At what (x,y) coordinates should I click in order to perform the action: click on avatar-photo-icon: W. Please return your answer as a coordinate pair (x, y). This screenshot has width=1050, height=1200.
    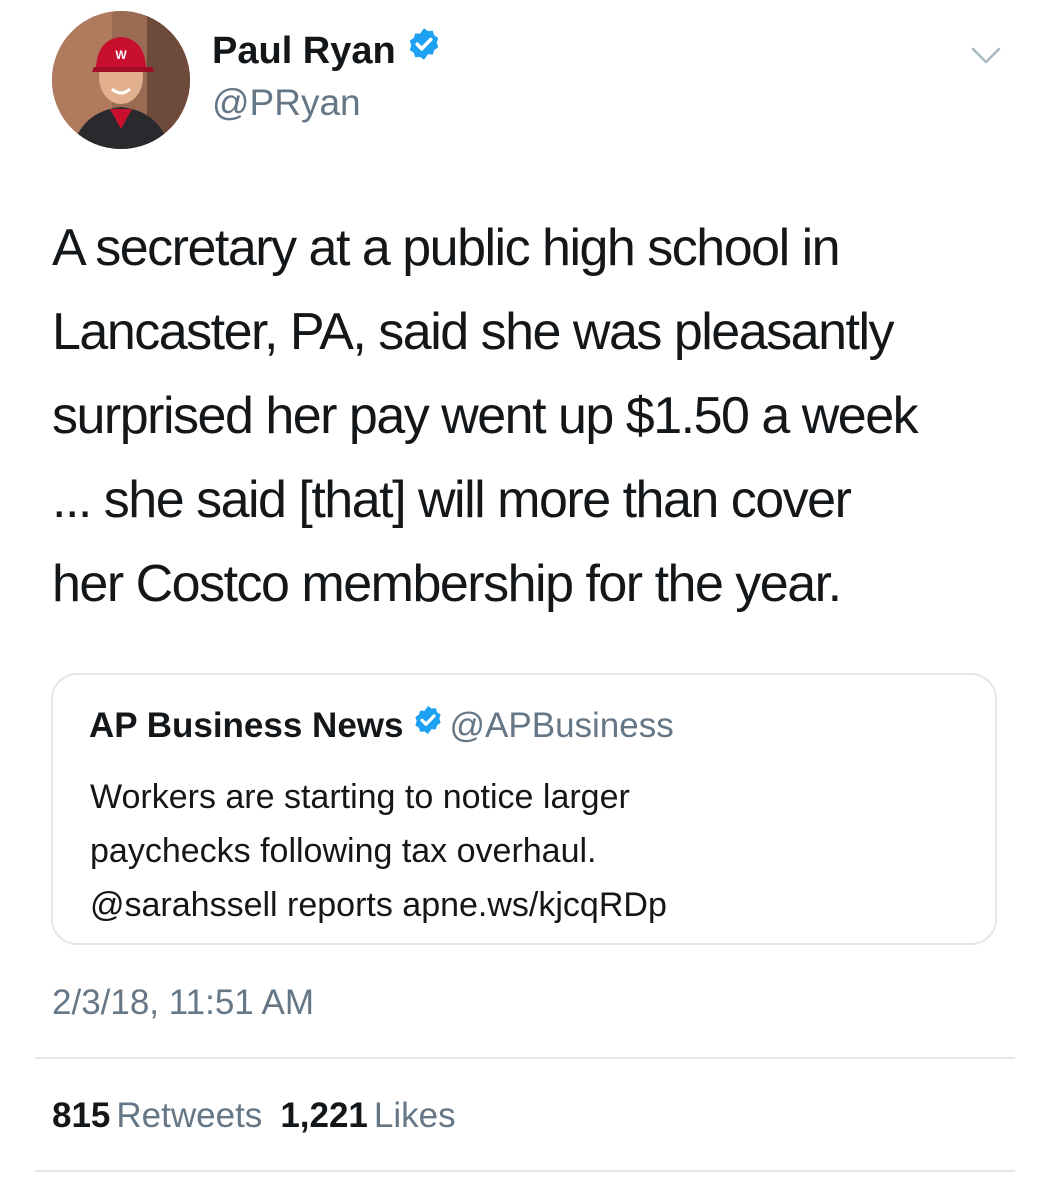
    Looking at the image, I should click on (121, 80).